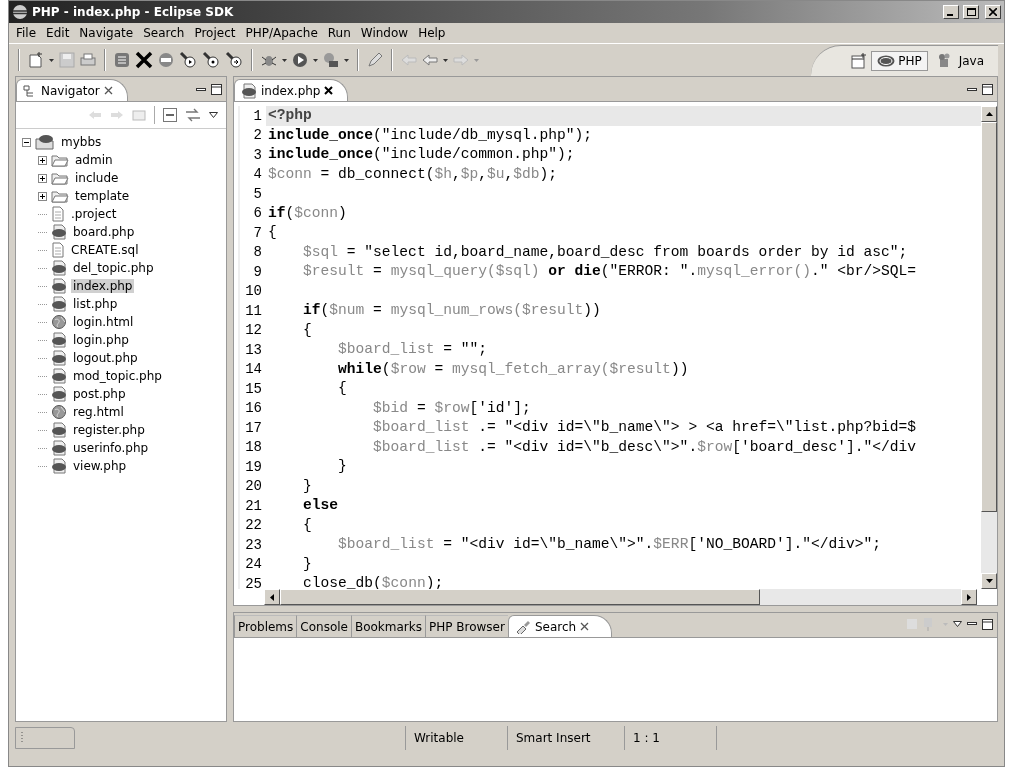  Describe the element at coordinates (253, 466) in the screenshot. I see `line-number: 19` at that location.